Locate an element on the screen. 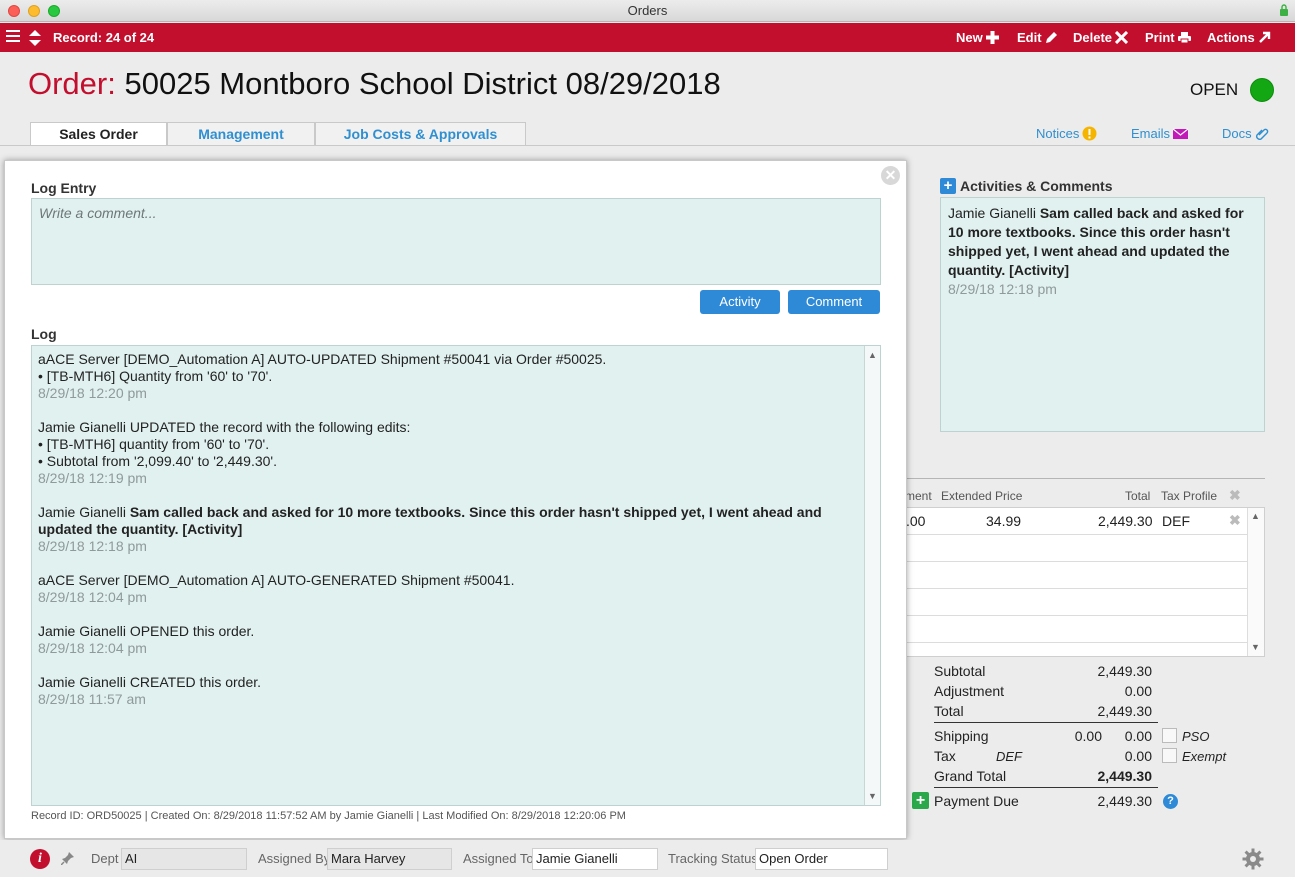  help-icon: ? is located at coordinates (1170, 801).